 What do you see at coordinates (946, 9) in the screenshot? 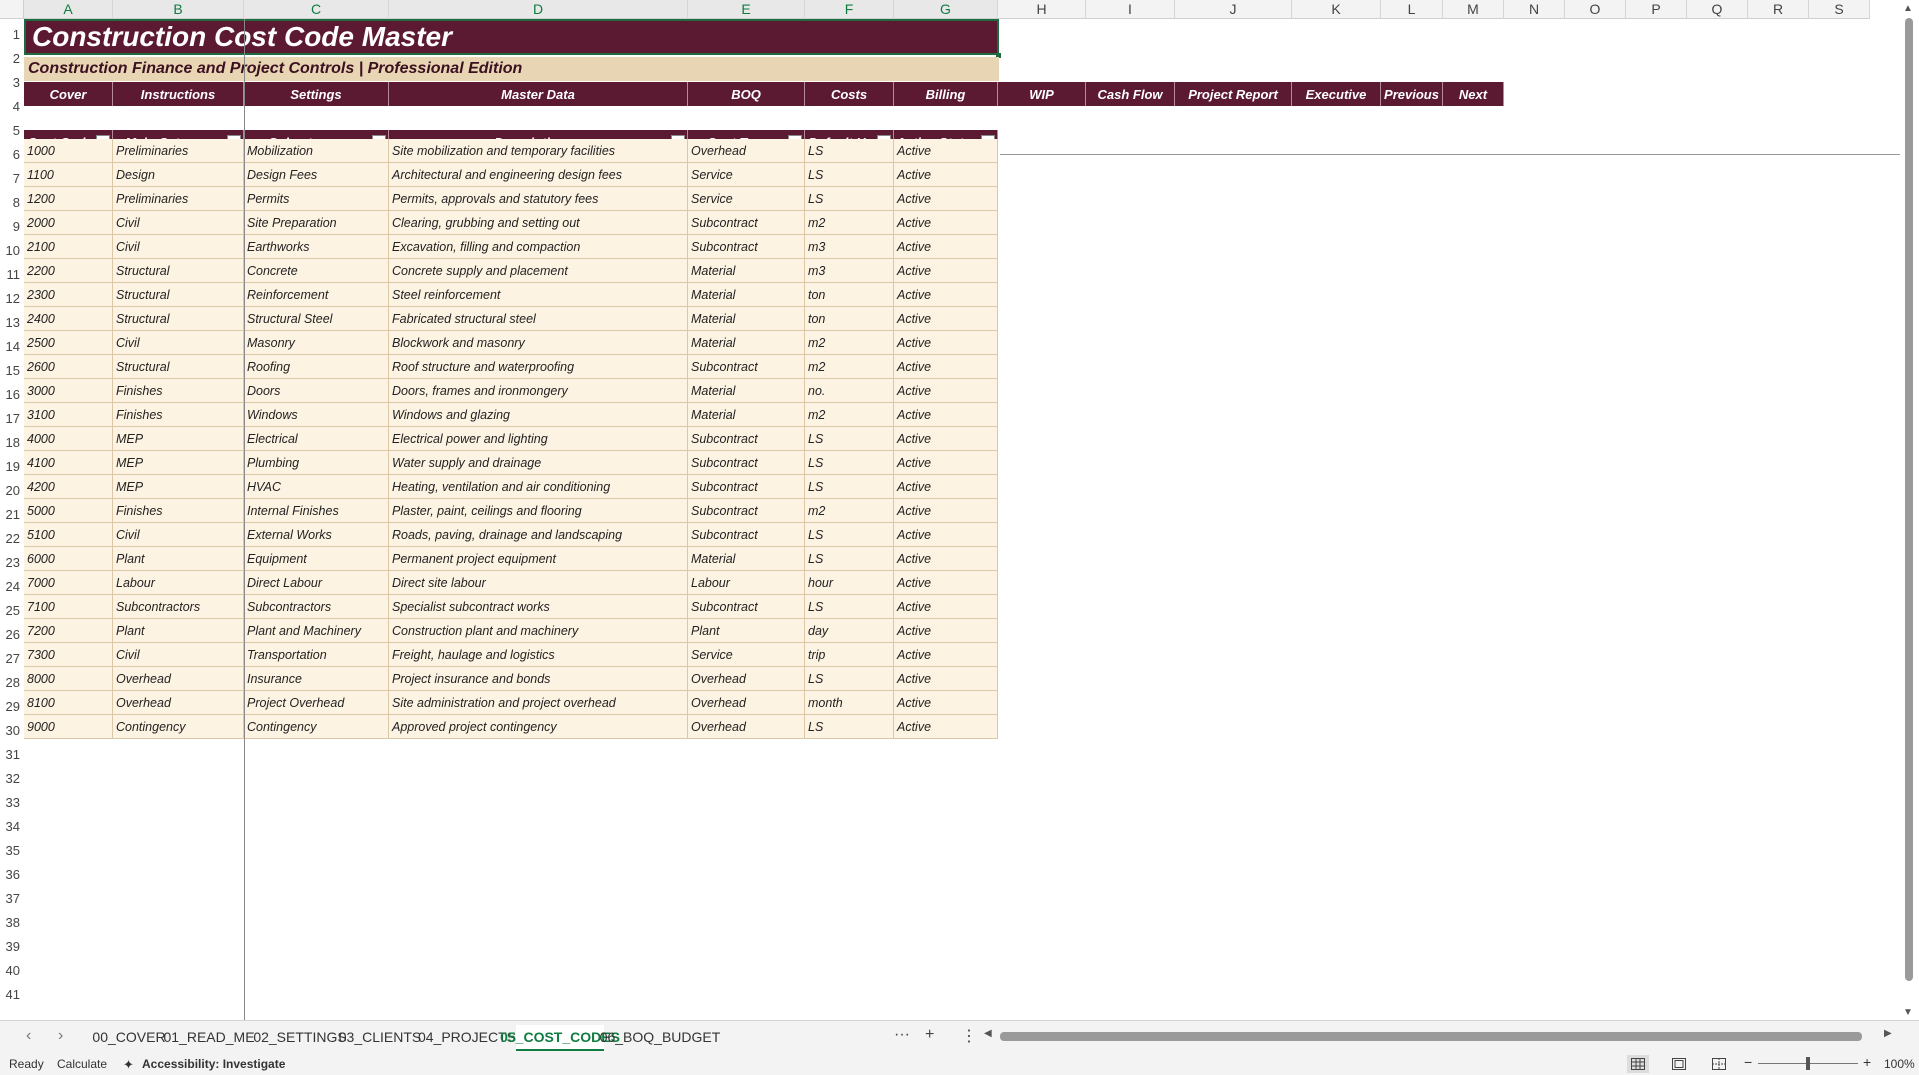
I see `column-header: G` at bounding box center [946, 9].